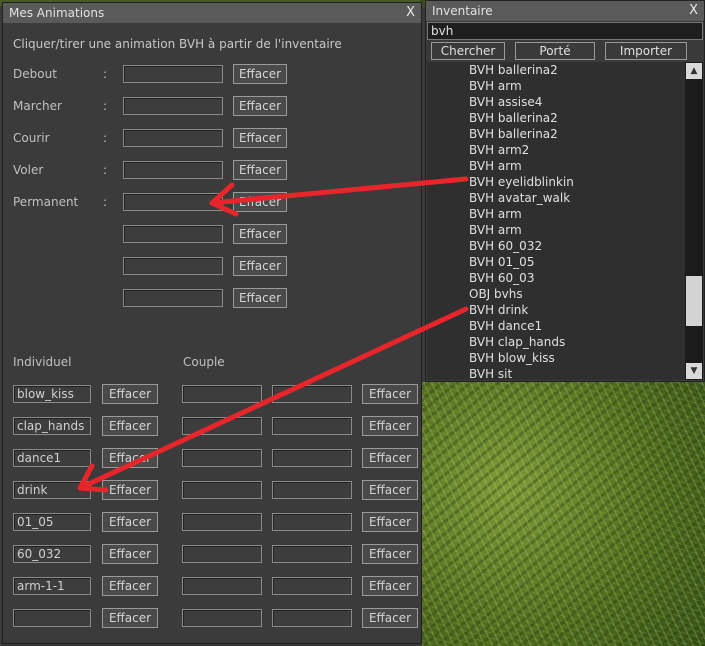 This screenshot has width=705, height=646. Describe the element at coordinates (646, 51) in the screenshot. I see `import-button: Importer` at that location.